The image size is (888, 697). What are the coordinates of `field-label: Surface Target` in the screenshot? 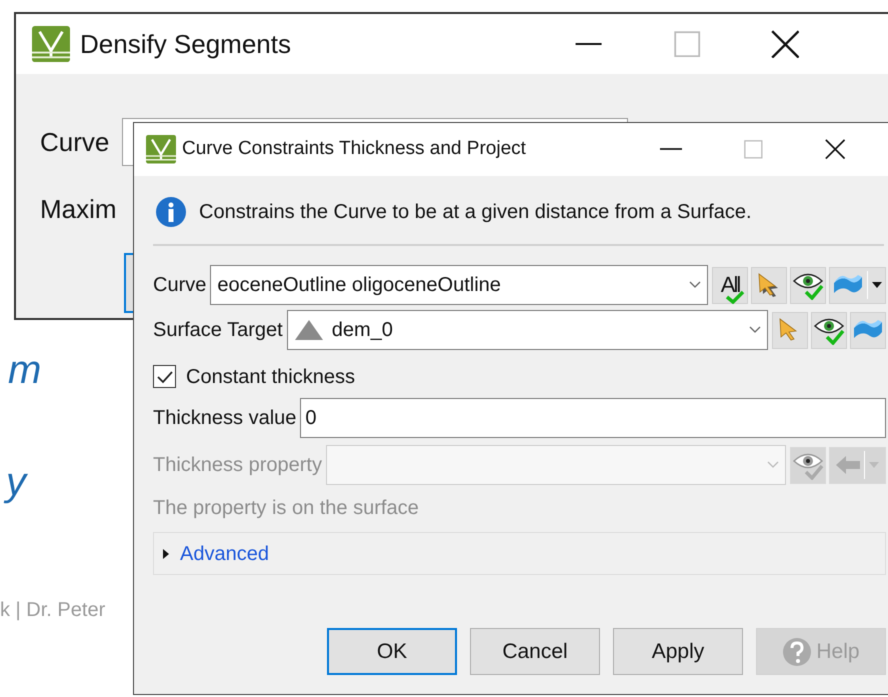 It's located at (218, 330).